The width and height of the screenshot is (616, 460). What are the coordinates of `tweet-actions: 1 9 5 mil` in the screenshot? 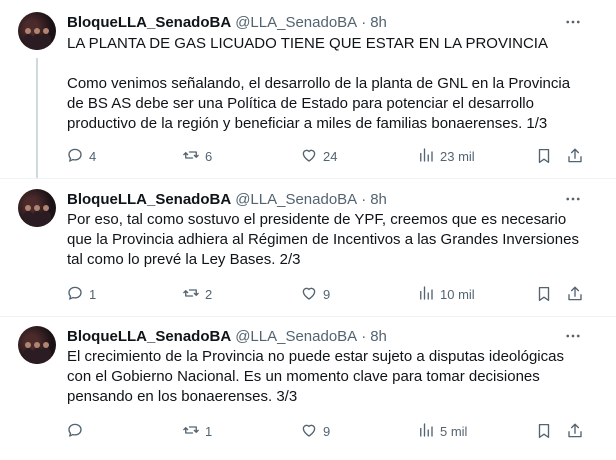 It's located at (308, 431).